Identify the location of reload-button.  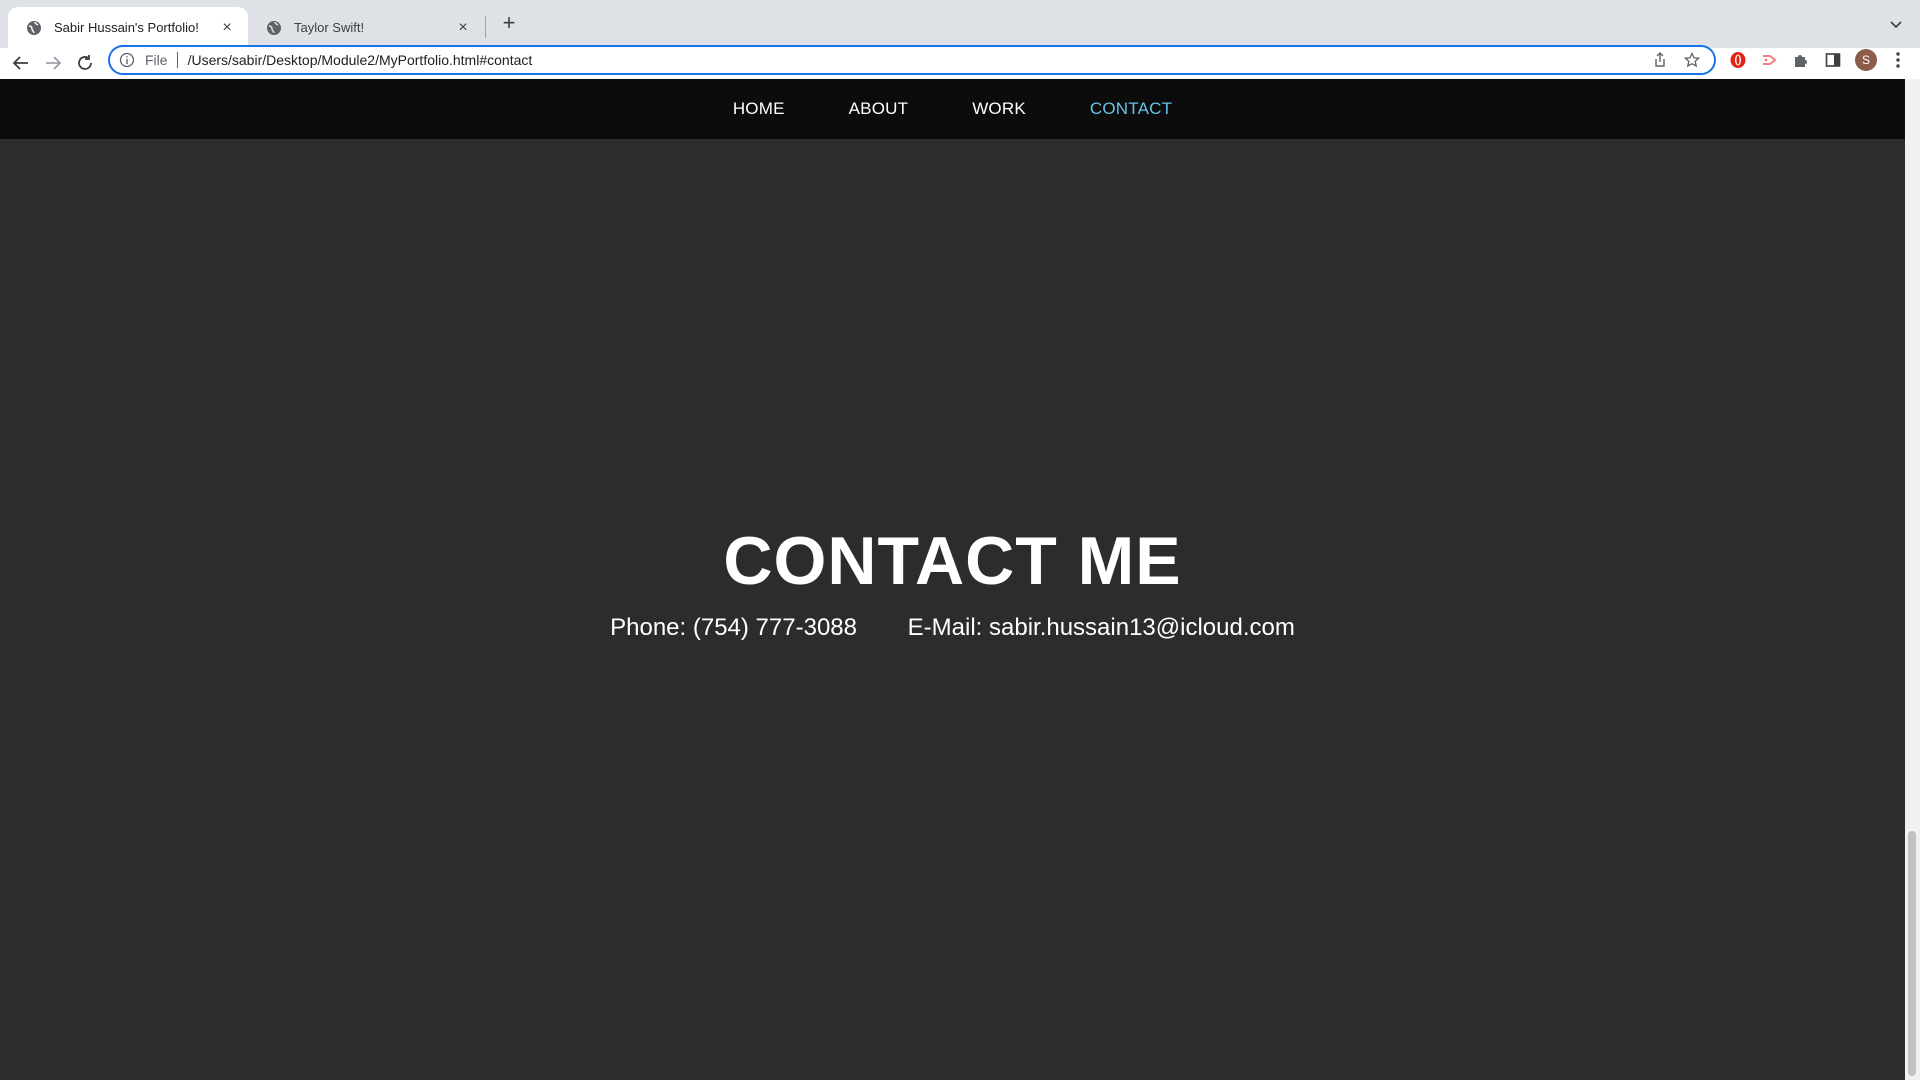
(85, 63).